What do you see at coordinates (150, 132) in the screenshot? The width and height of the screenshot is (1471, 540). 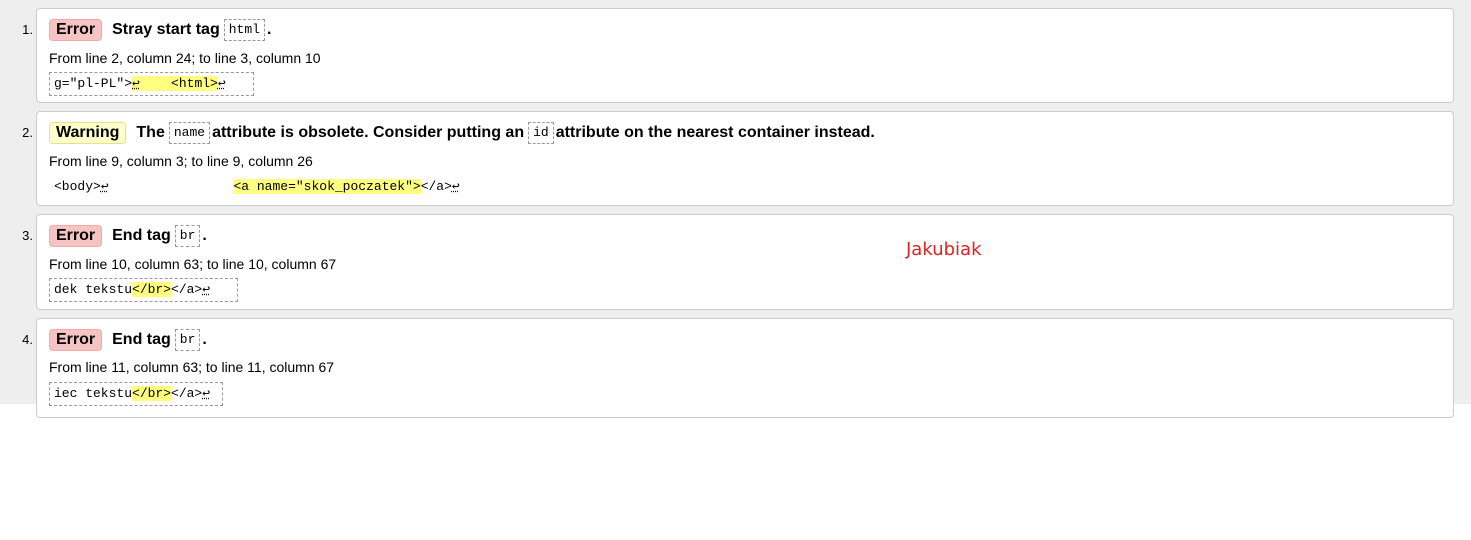 I see `title-text: The` at bounding box center [150, 132].